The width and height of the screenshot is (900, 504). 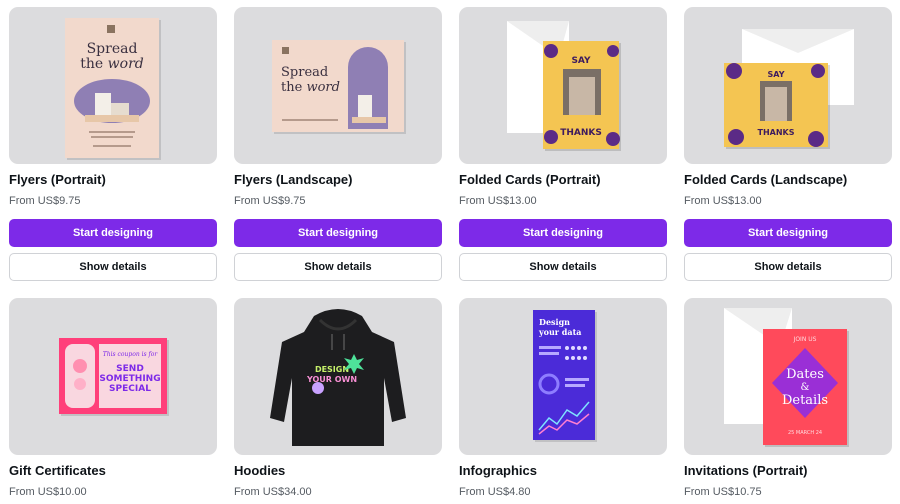 What do you see at coordinates (766, 179) in the screenshot?
I see `product-title: Folded Cards (Landscape)` at bounding box center [766, 179].